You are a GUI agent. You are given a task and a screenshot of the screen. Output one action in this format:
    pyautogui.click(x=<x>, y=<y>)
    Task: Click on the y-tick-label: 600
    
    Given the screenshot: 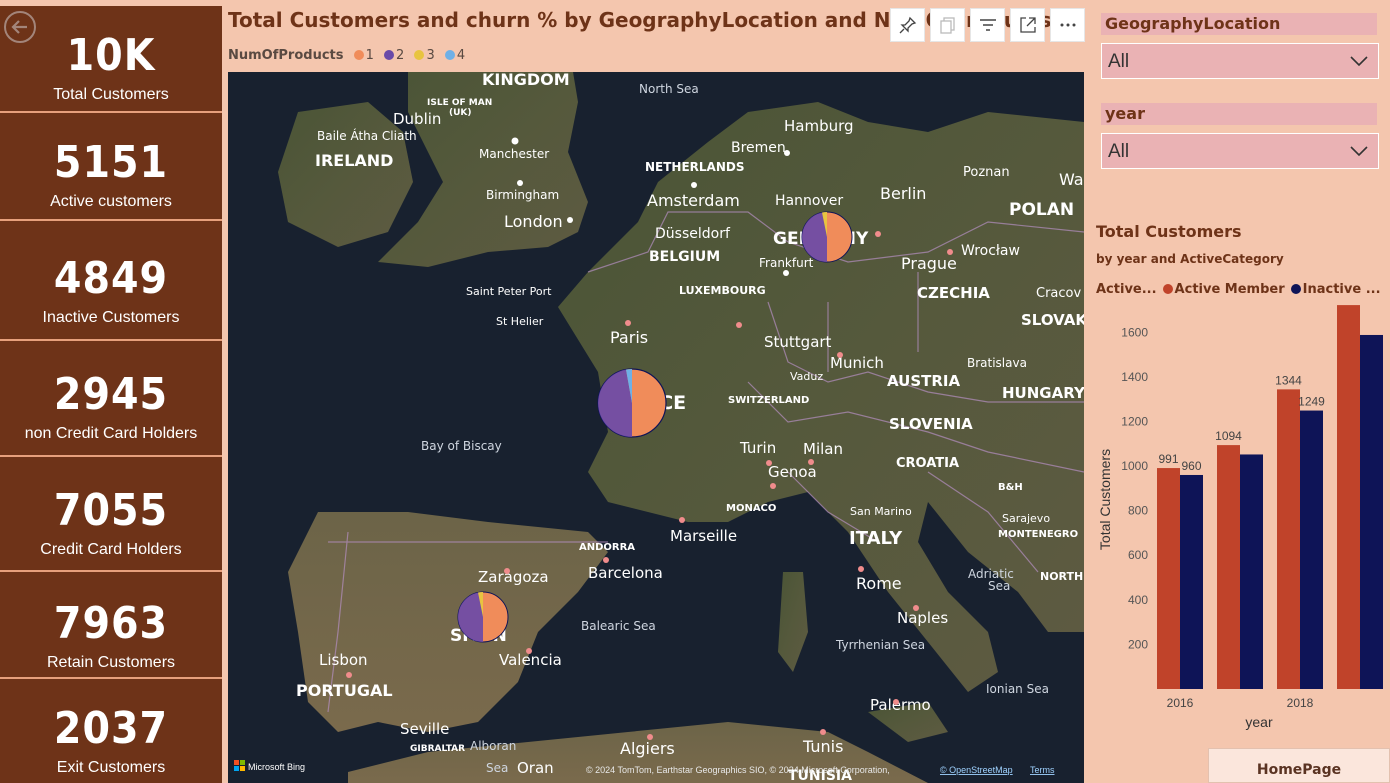 What is the action you would take?
    pyautogui.click(x=1138, y=555)
    